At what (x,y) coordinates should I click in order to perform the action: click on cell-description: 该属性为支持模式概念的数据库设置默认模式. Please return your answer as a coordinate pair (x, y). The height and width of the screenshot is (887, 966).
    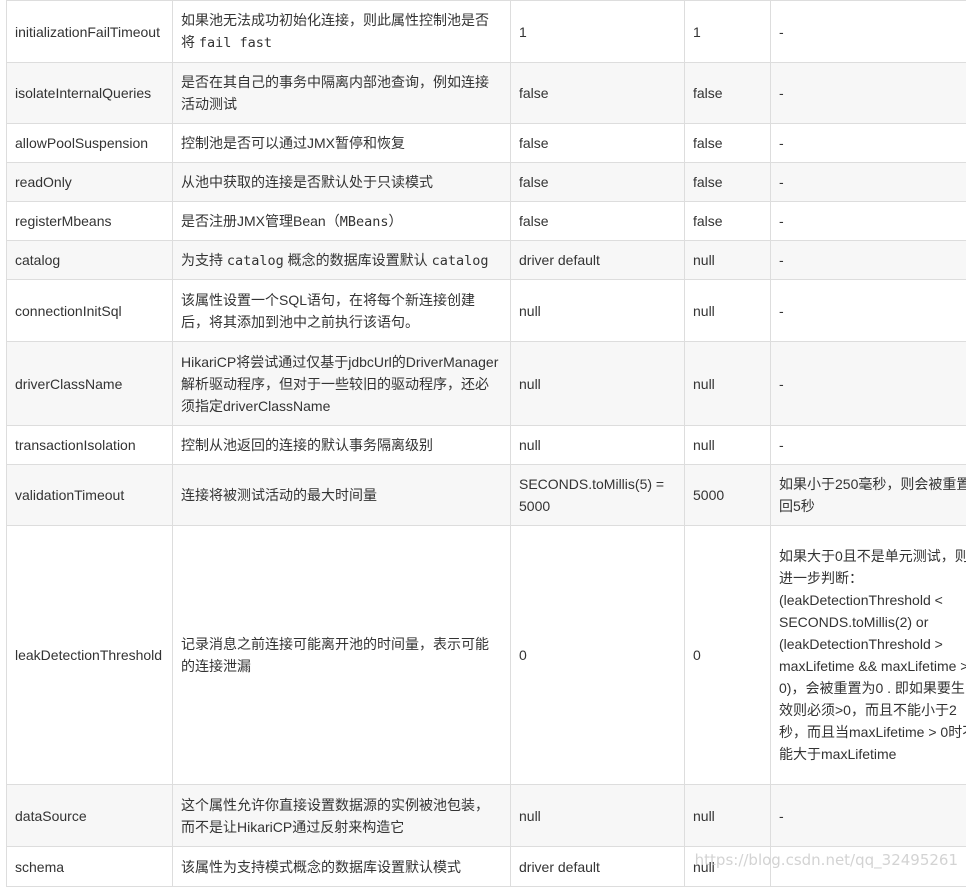
    Looking at the image, I should click on (342, 867).